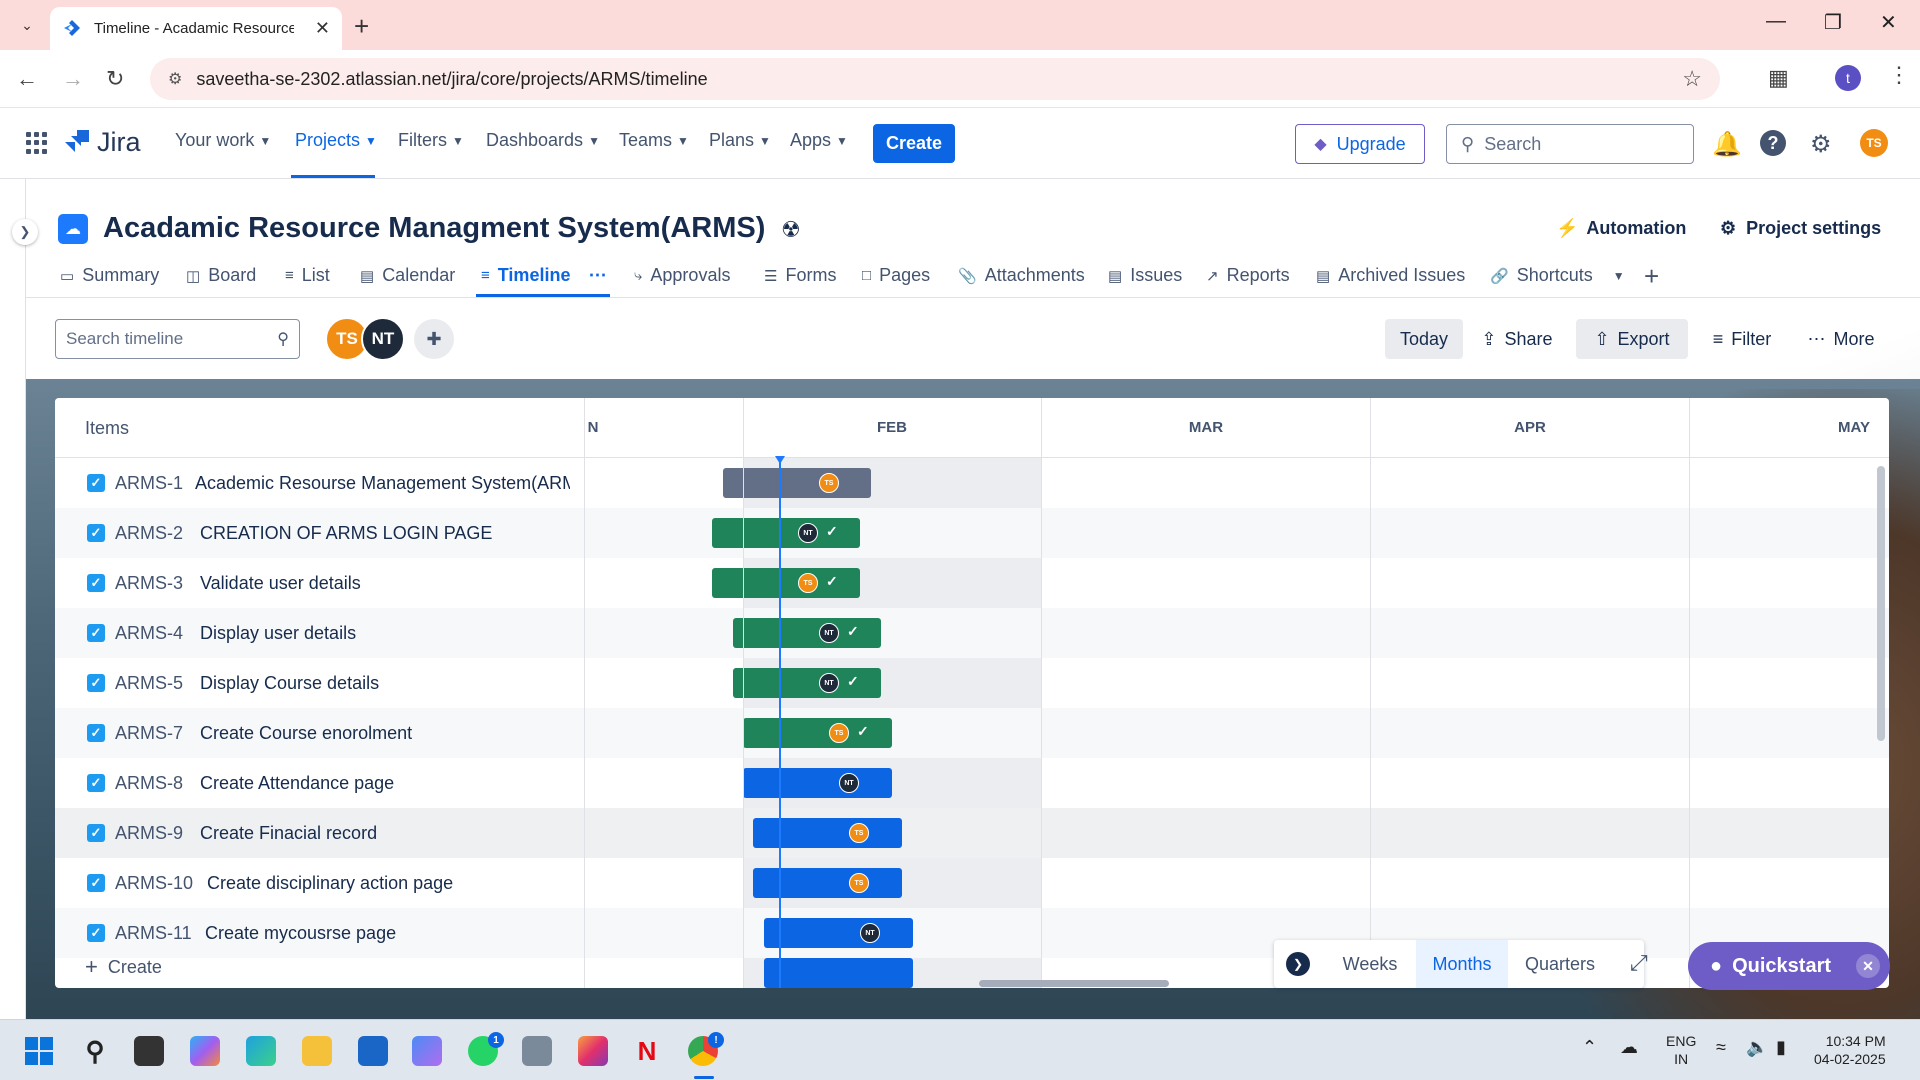 Image resolution: width=1920 pixels, height=1080 pixels. Describe the element at coordinates (791, 230) in the screenshot. I see `paint-bucket-icon: ☢` at that location.